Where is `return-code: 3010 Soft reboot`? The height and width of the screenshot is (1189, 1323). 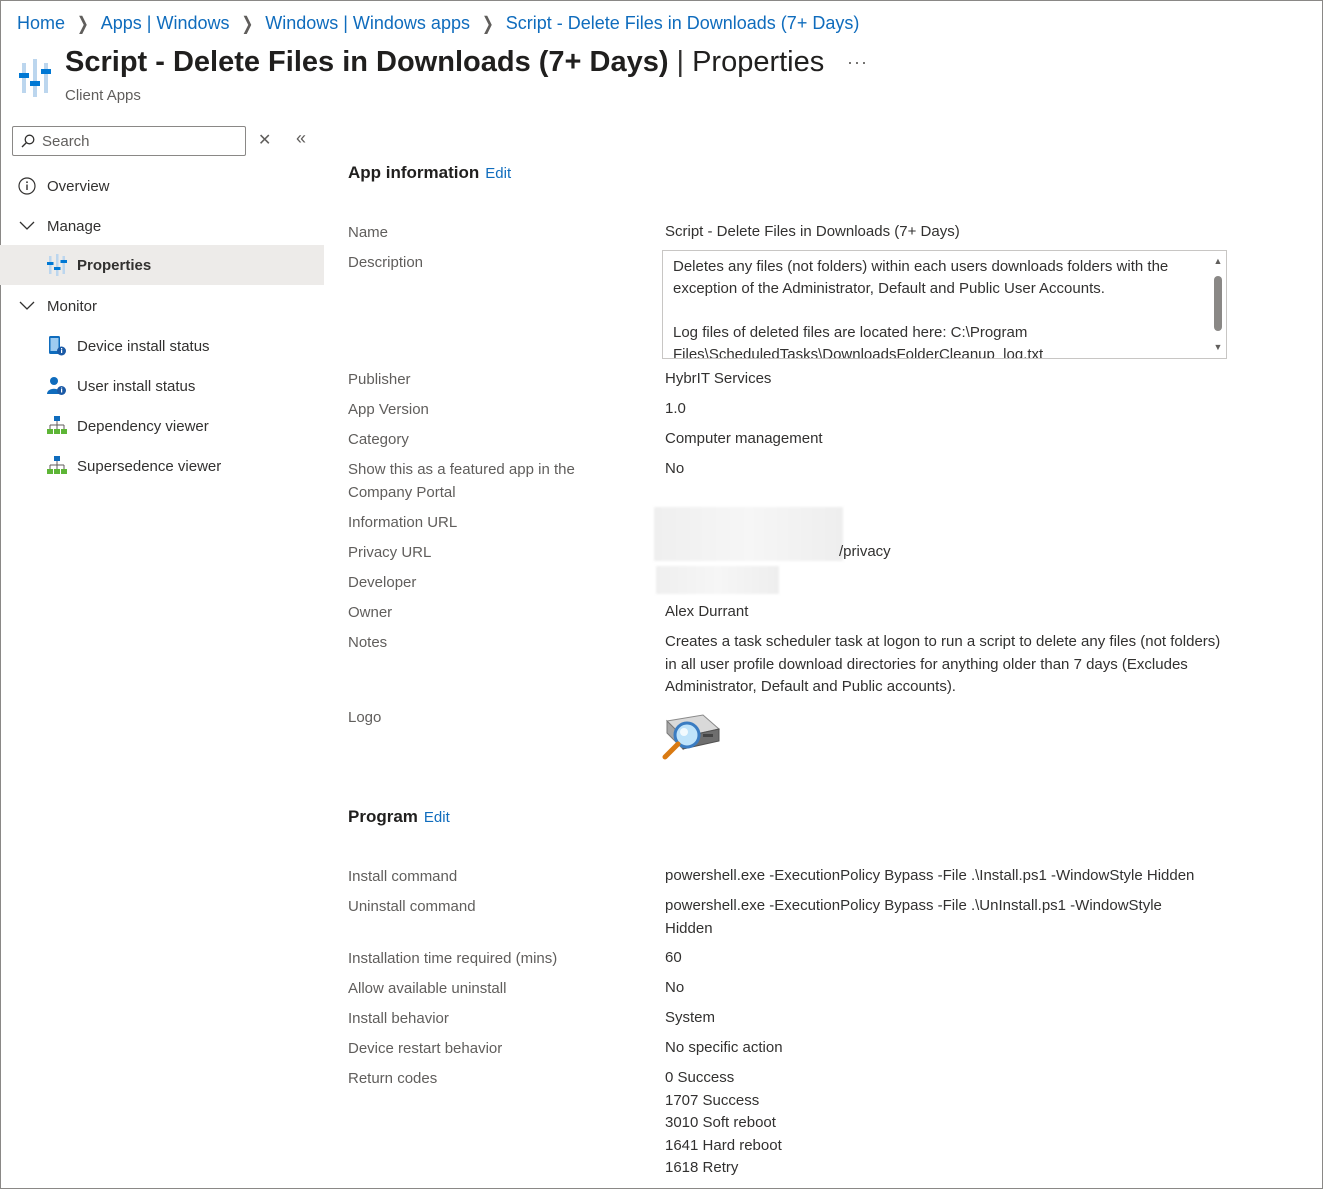
return-code: 3010 Soft reboot is located at coordinates (720, 1122).